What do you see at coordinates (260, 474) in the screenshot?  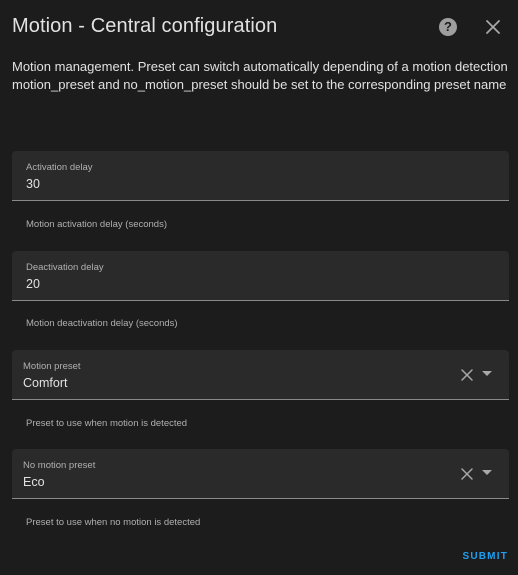 I see `no-motion-preset-select: No motion preset Eco` at bounding box center [260, 474].